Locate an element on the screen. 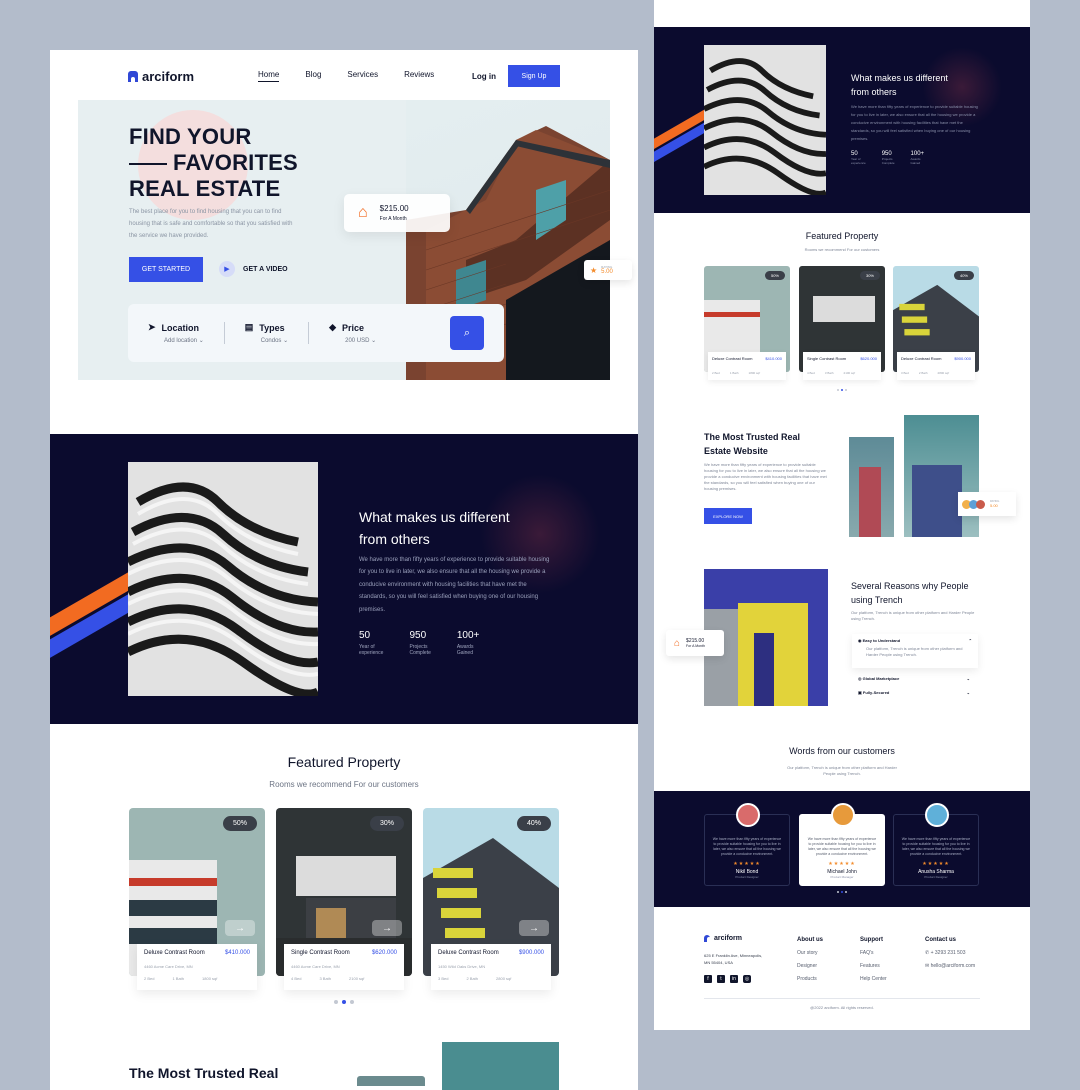  accordion-title: Fully-Secured is located at coordinates (876, 692).